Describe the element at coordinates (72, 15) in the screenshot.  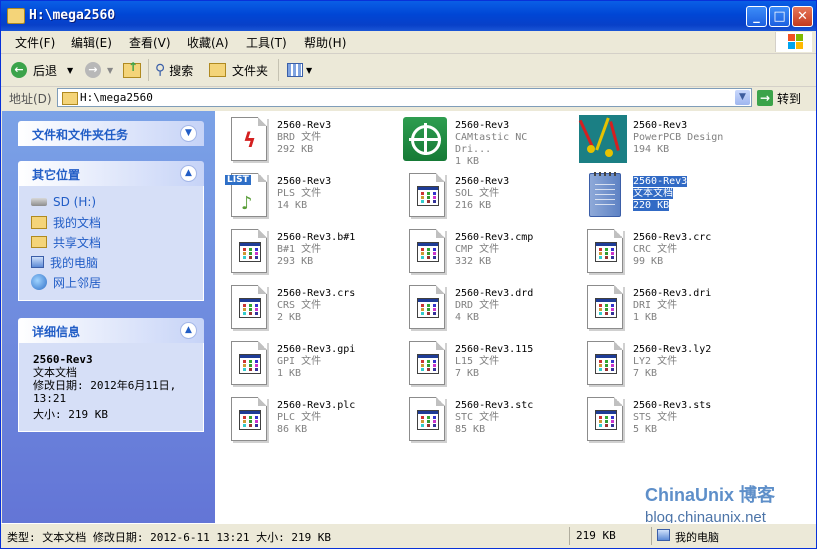
I see `window-title: H:\mega2560` at that location.